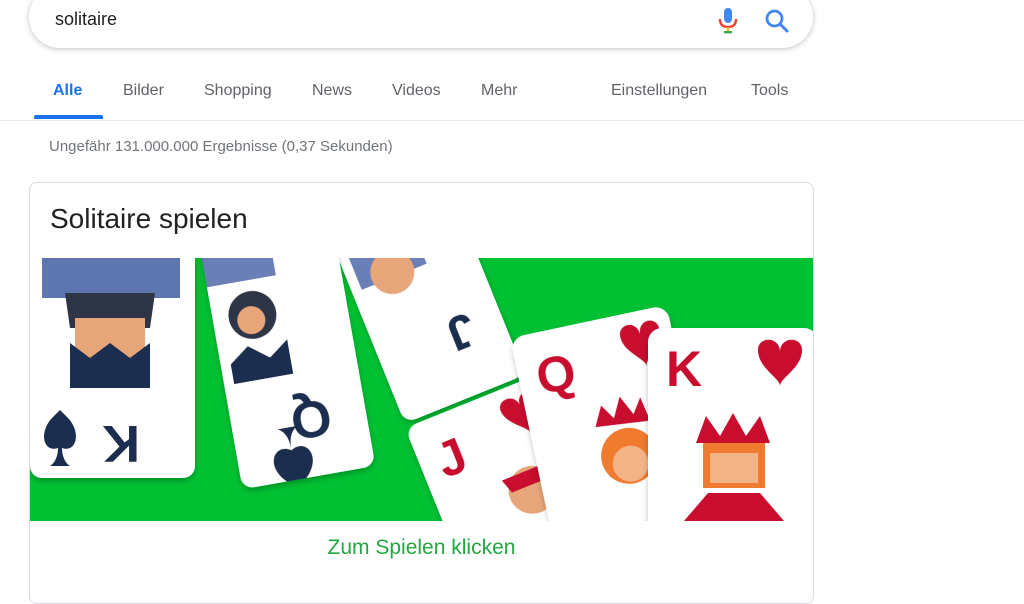 This screenshot has width=1024, height=604. What do you see at coordinates (149, 218) in the screenshot?
I see `card-title: Solitaire spielen` at bounding box center [149, 218].